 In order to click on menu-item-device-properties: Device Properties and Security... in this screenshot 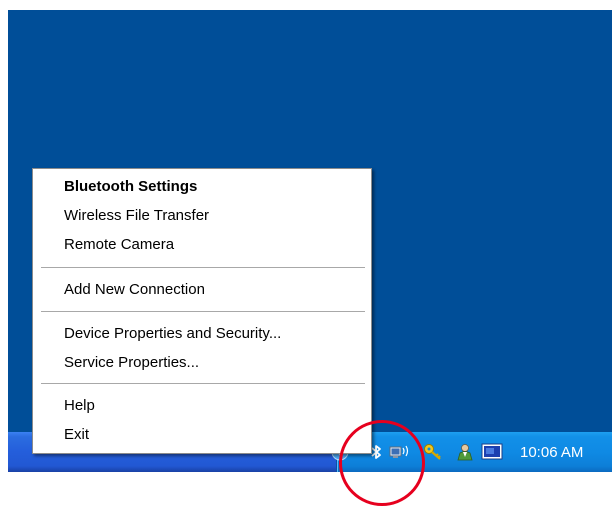, I will do `click(172, 334)`.